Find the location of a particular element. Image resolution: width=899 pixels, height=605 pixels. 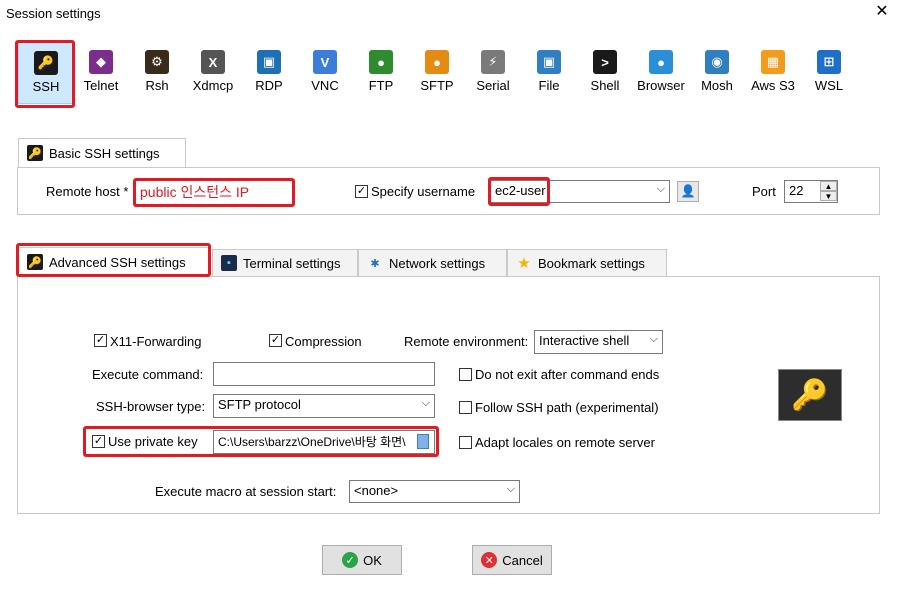

adapt-locales-label: Adapt locales on remote server is located at coordinates (565, 442).